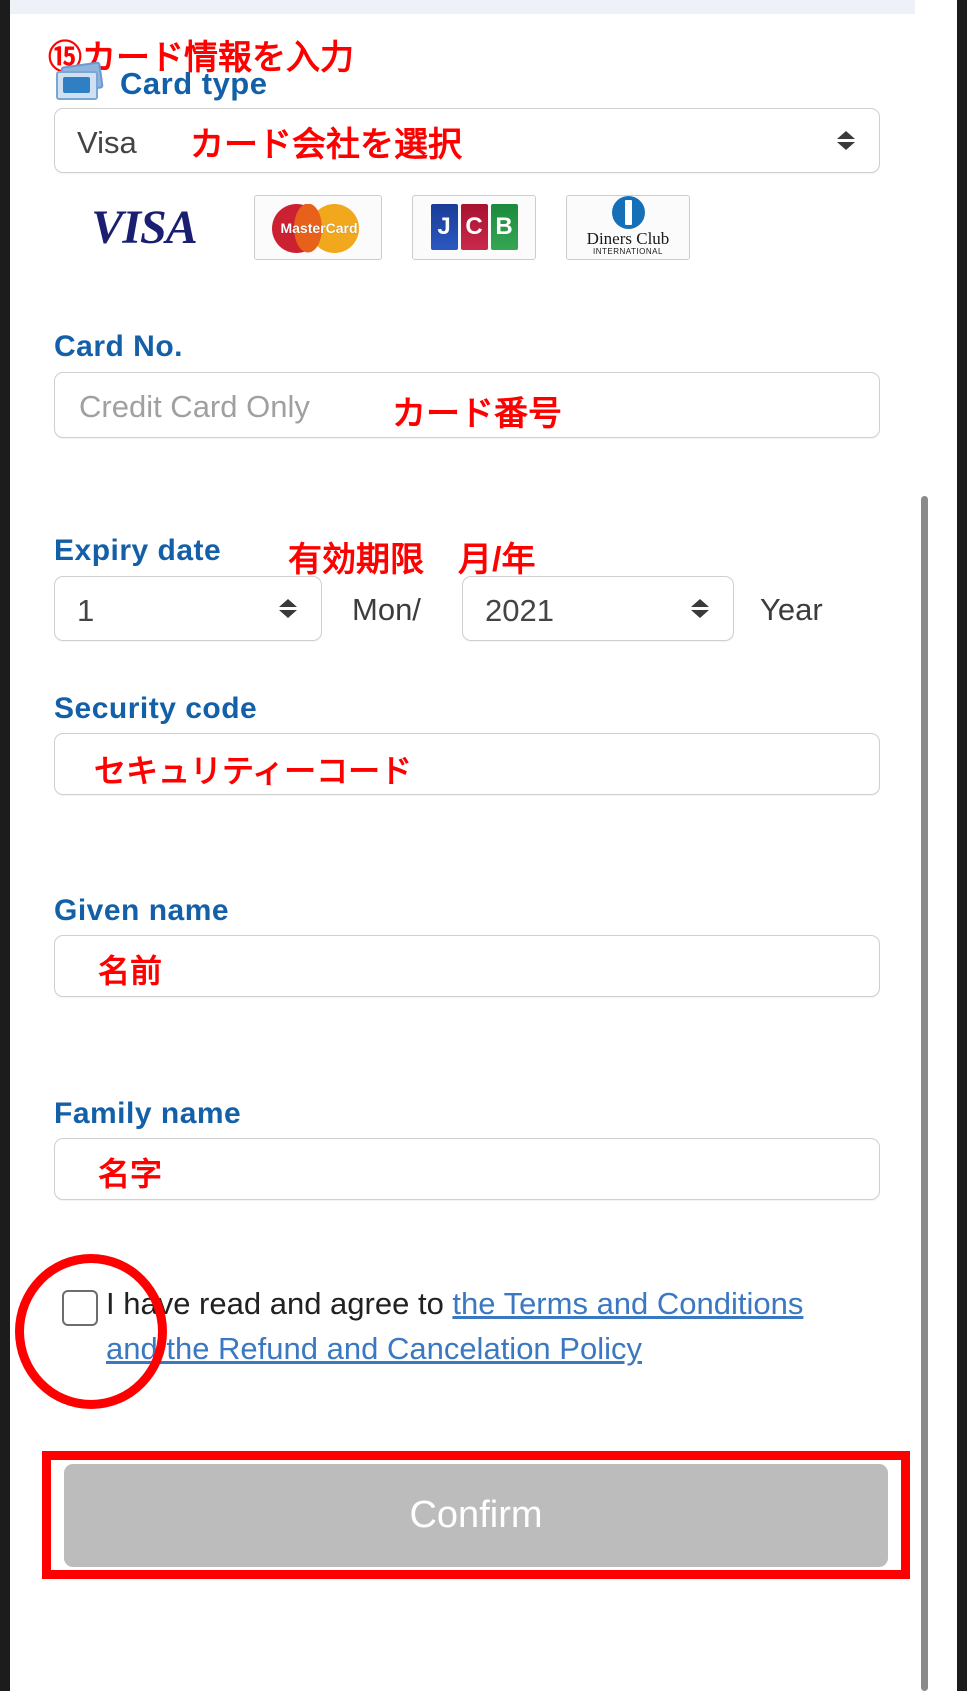 The image size is (967, 1691). Describe the element at coordinates (107, 142) in the screenshot. I see `card-type-selected-value: Visa` at that location.